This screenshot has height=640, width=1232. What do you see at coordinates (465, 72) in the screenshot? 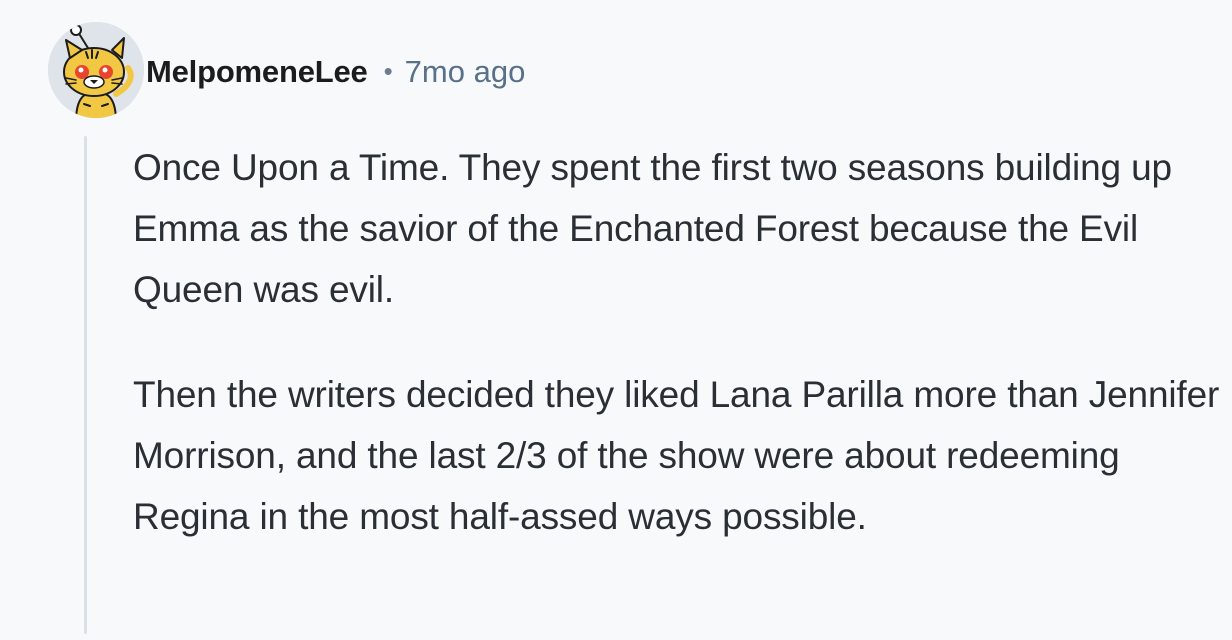
I see `comment-timestamp: 7mo ago` at bounding box center [465, 72].